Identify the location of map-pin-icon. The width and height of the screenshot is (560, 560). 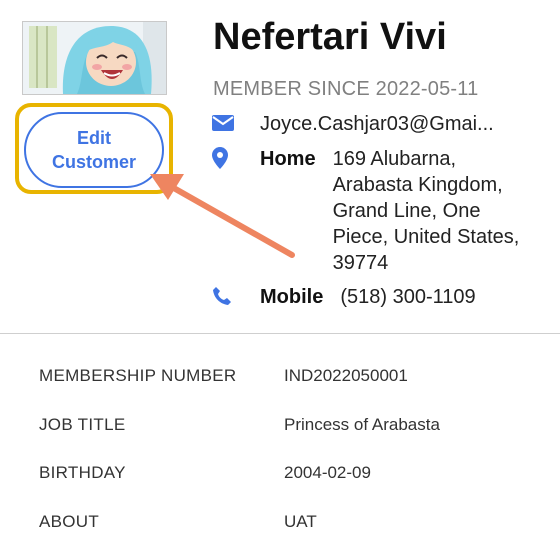
(223, 158).